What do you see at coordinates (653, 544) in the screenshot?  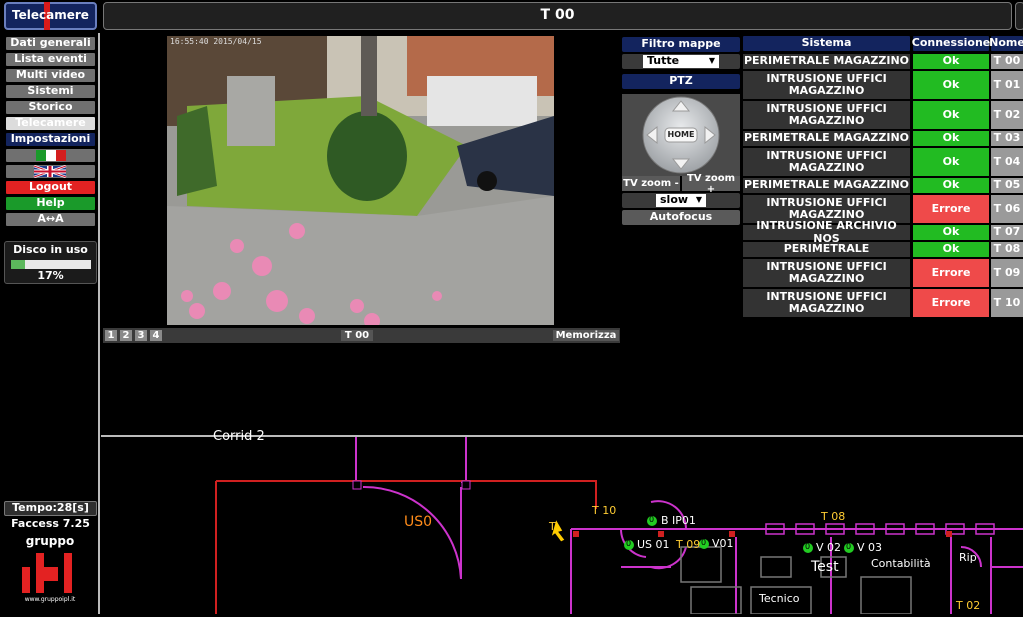 I see `sensor-us01-label: US 01` at bounding box center [653, 544].